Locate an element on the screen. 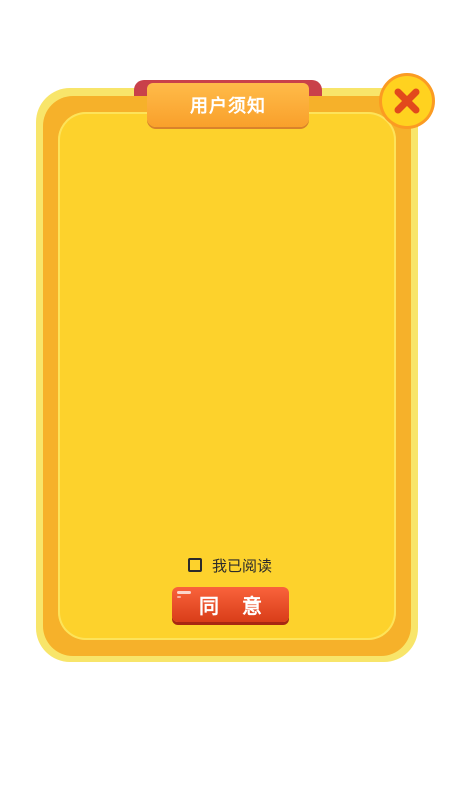  dialog-title: 用户须知 is located at coordinates (228, 106).